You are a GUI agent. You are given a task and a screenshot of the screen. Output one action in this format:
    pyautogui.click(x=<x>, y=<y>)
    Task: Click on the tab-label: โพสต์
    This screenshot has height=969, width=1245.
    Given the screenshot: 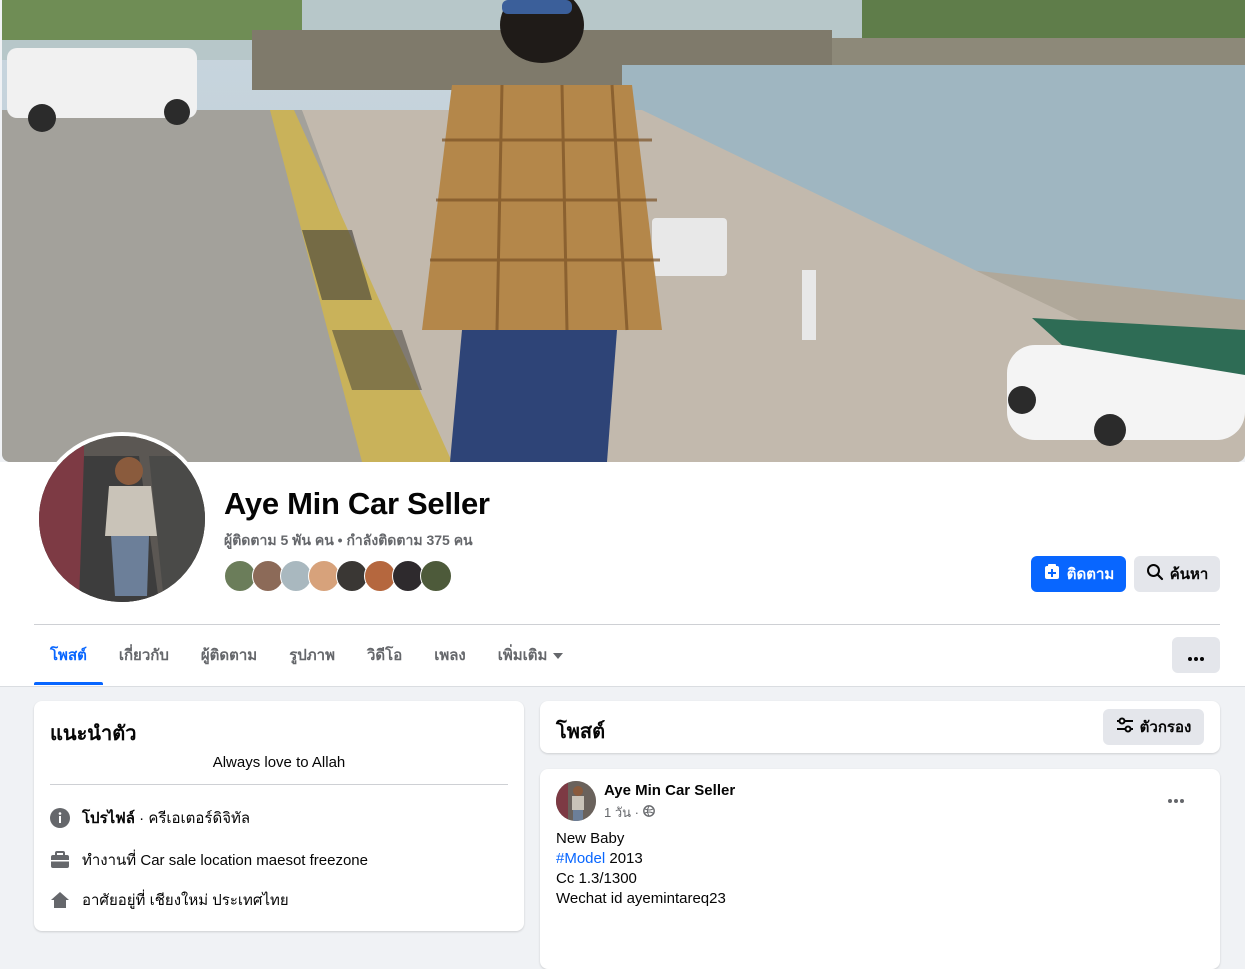 What is the action you would take?
    pyautogui.click(x=68, y=655)
    